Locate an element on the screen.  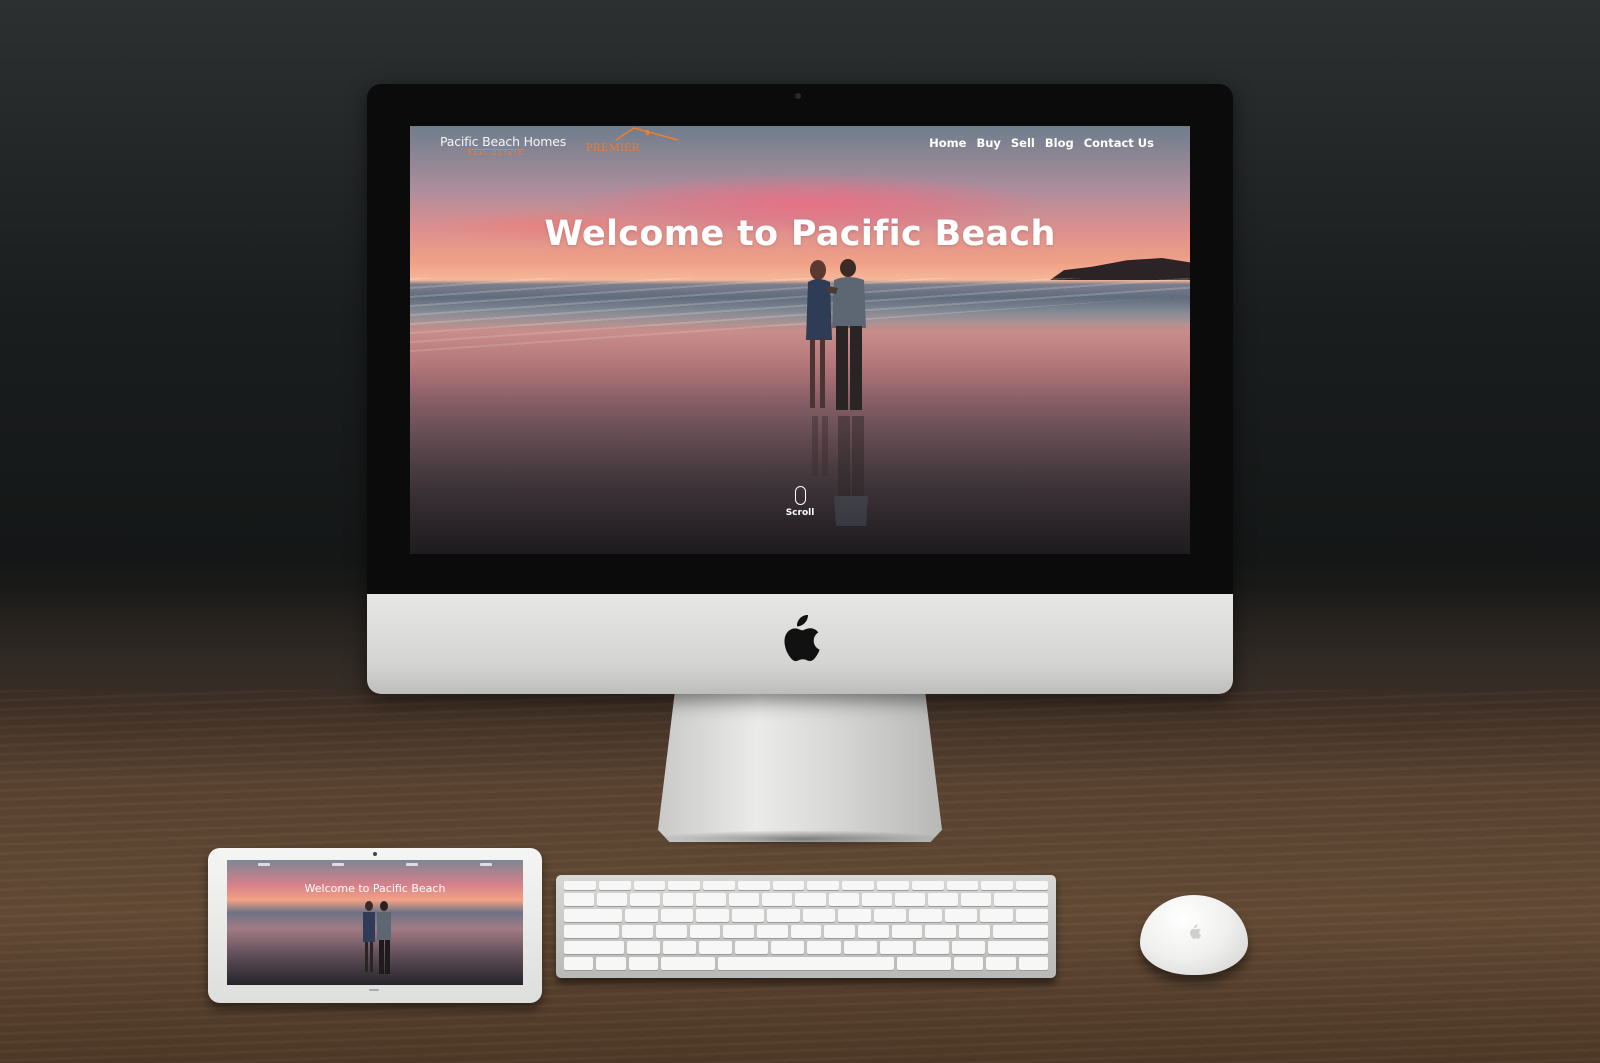
nav-contact-us: Contact Us is located at coordinates (1119, 143).